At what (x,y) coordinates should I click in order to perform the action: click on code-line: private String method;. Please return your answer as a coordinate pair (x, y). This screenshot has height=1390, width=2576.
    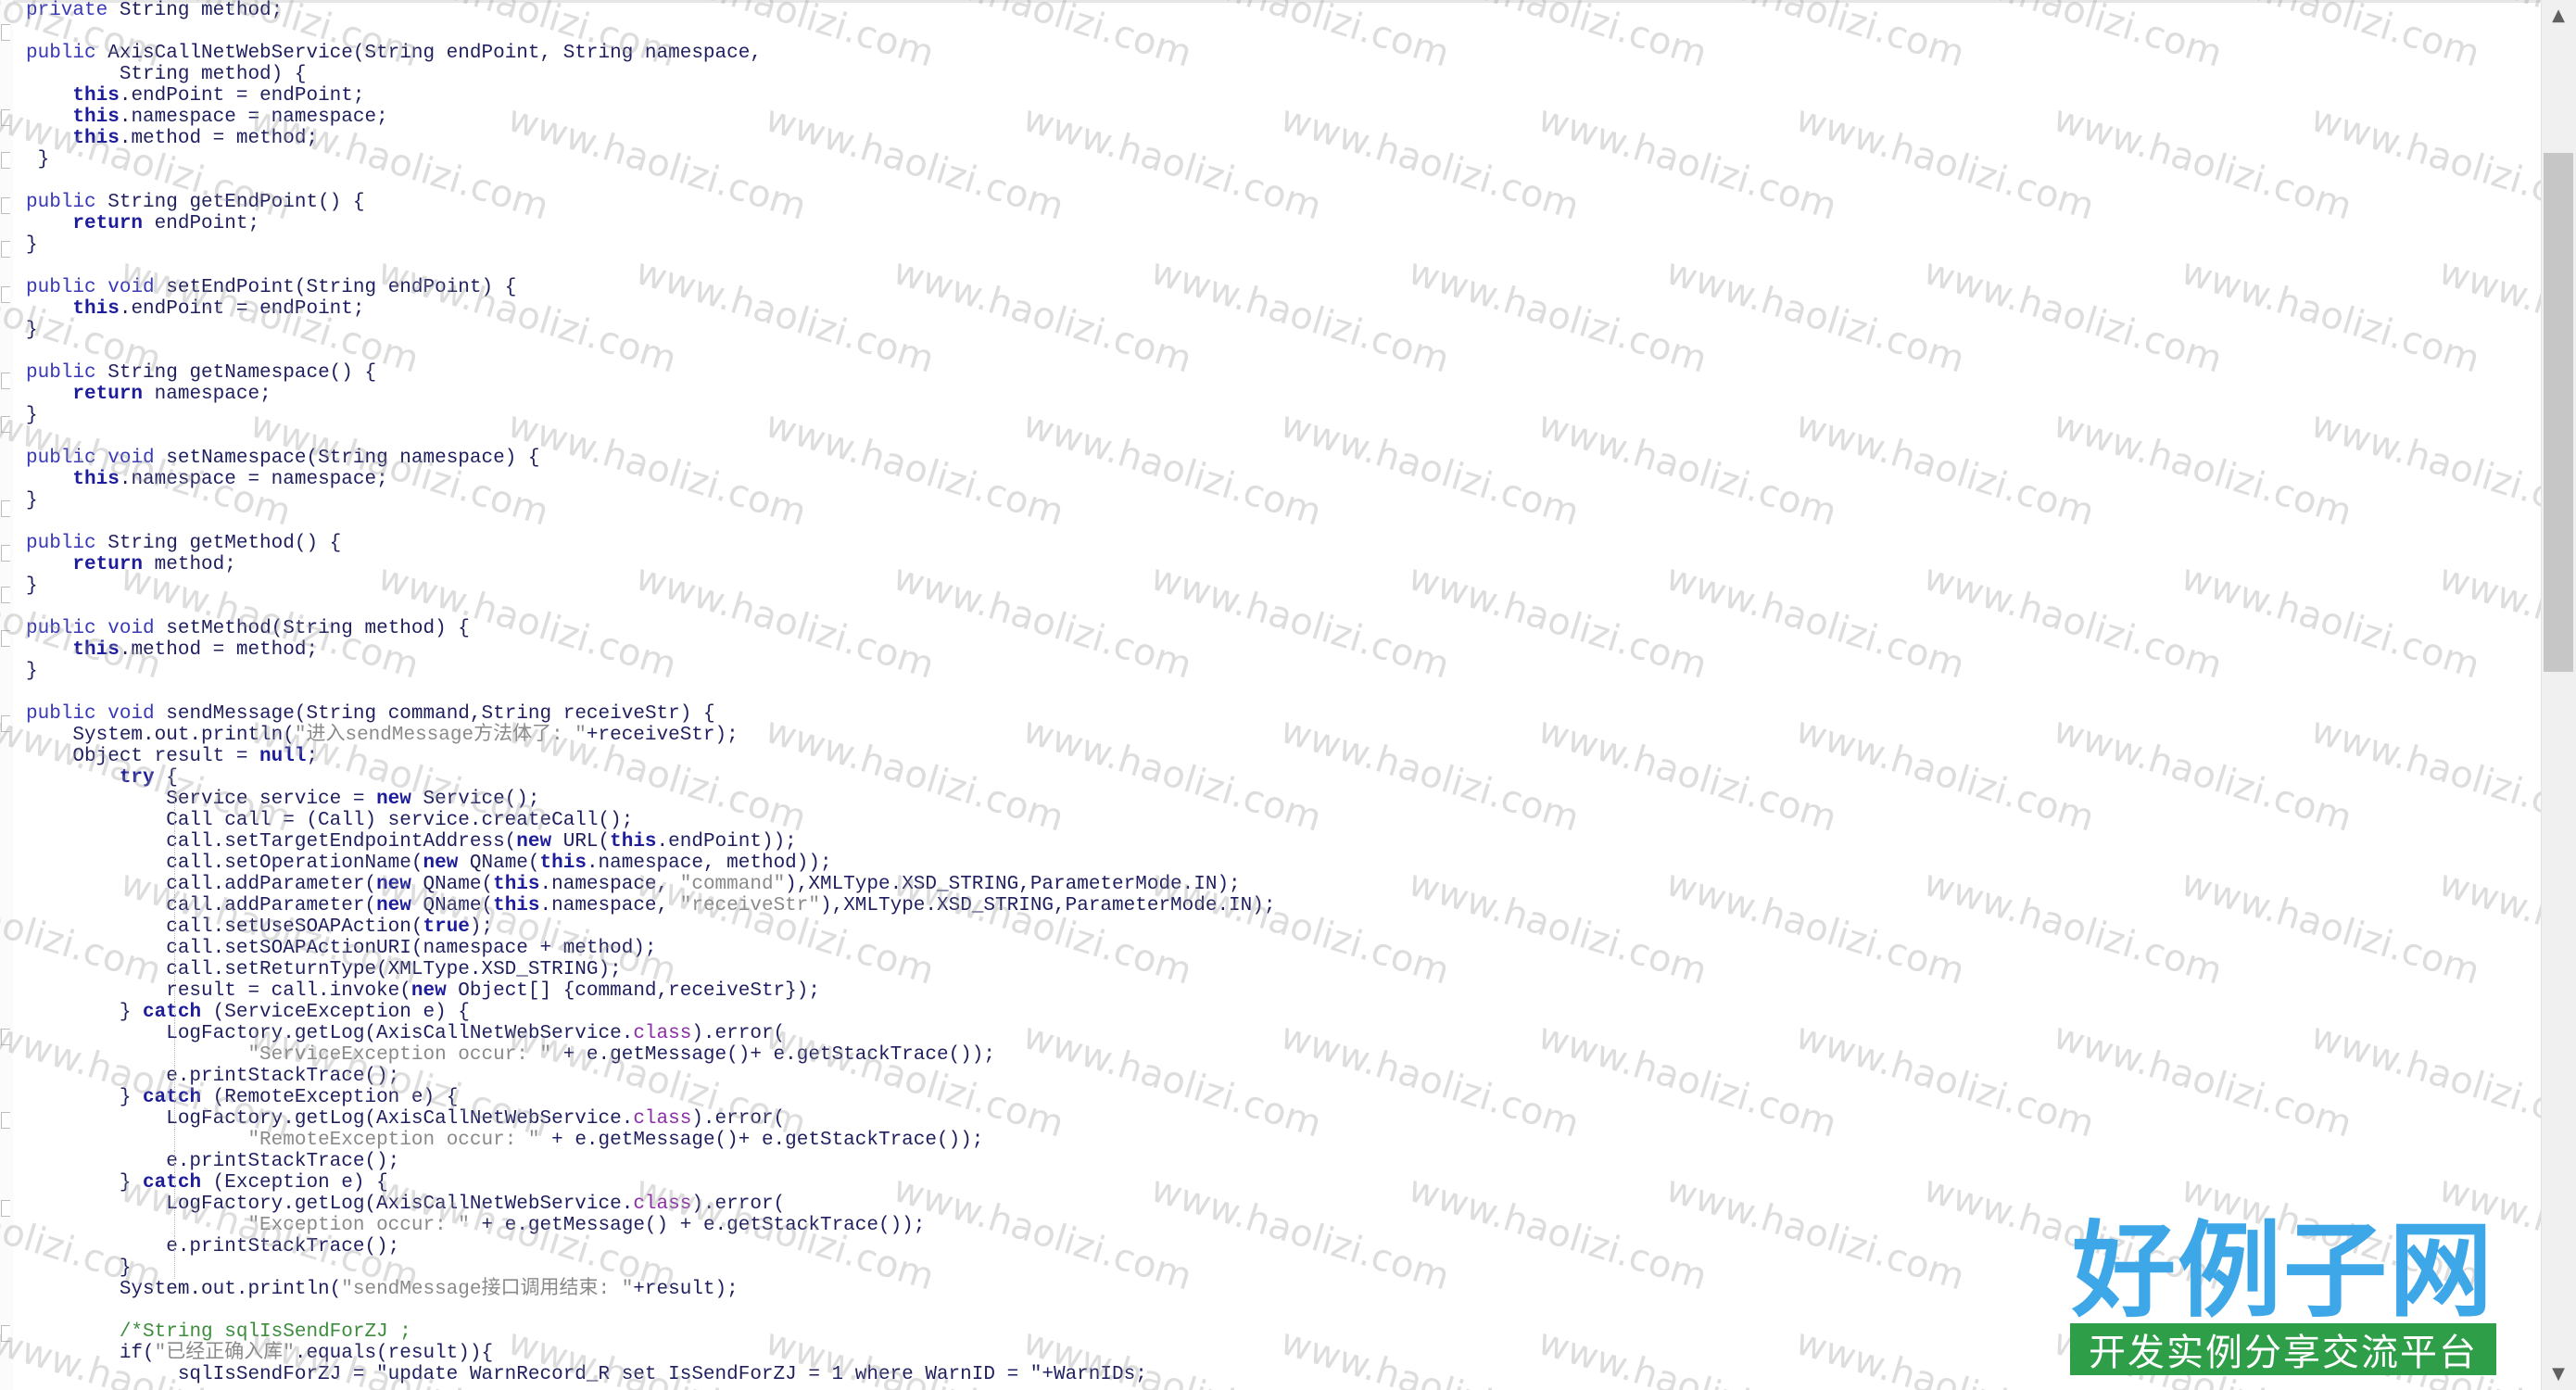
    Looking at the image, I should click on (1277, 10).